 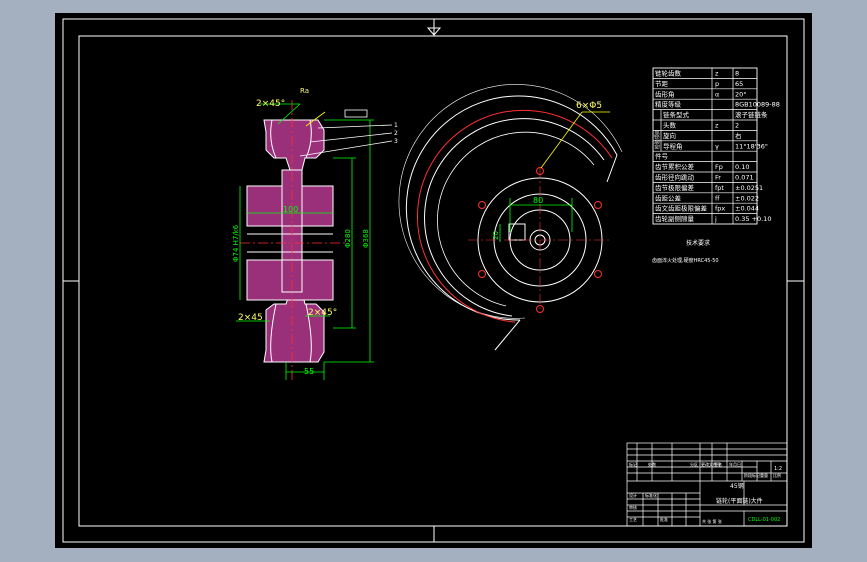 I want to click on param-sym-12: ff, so click(x=717, y=198).